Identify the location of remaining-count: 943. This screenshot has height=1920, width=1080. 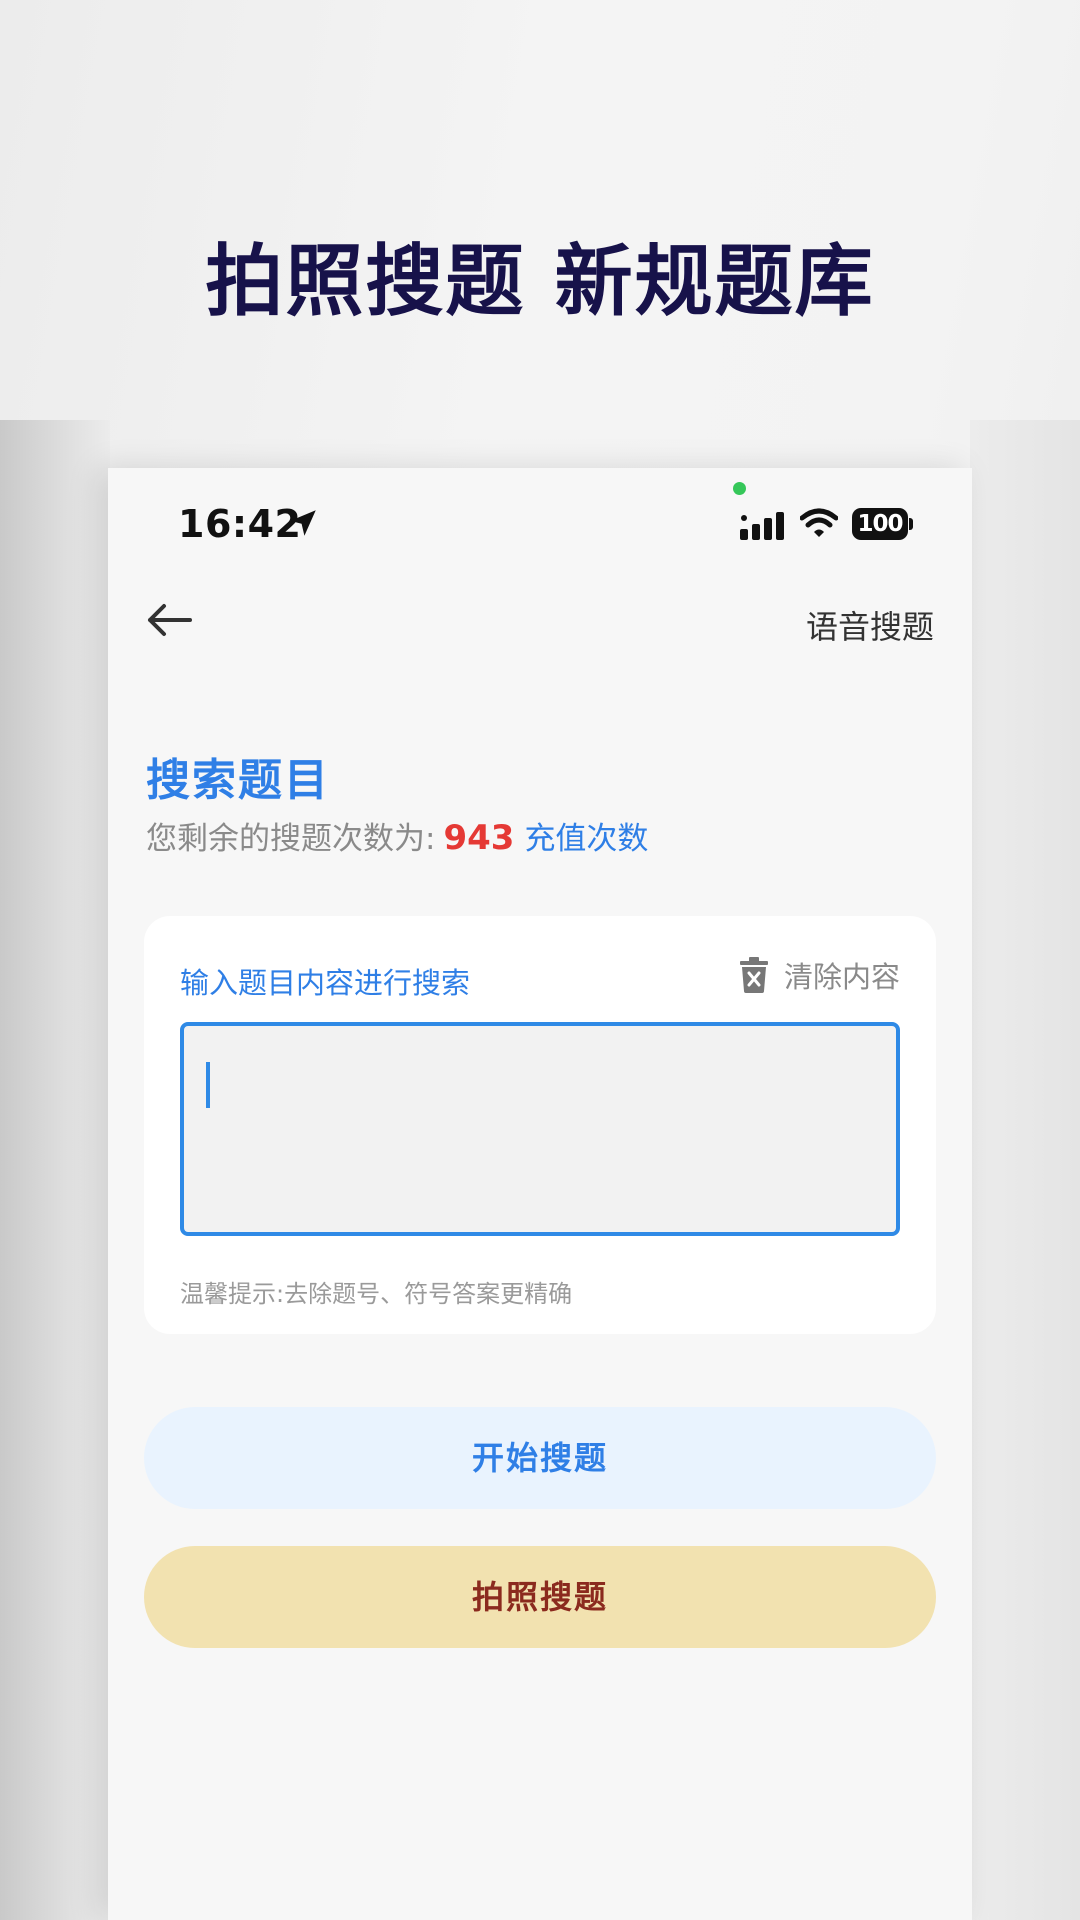
(479, 838).